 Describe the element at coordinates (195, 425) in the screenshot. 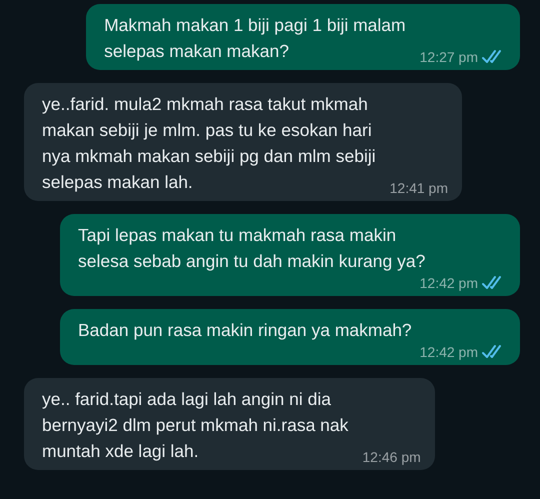

I see `message-text: ye.. farid.tapi ada lagi lah angin ni dia bernyayi2 dlm perut mkmah ni.rasa nak muntah xde lagi lah.` at that location.